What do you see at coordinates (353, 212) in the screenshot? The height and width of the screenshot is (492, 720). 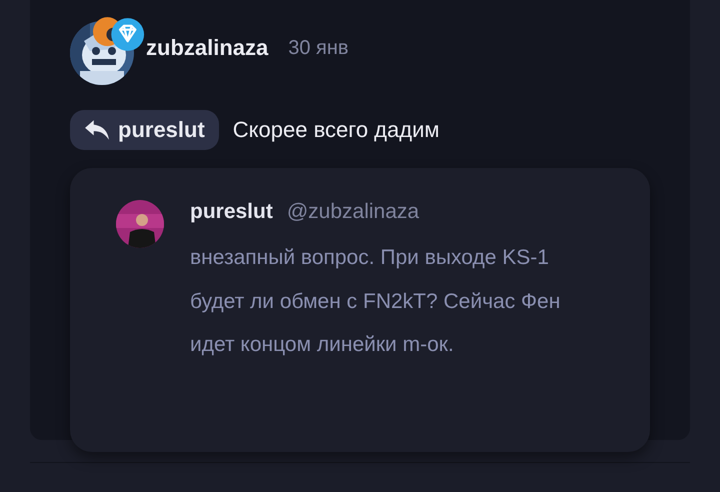 I see `mention-link: @zubzalinaza` at bounding box center [353, 212].